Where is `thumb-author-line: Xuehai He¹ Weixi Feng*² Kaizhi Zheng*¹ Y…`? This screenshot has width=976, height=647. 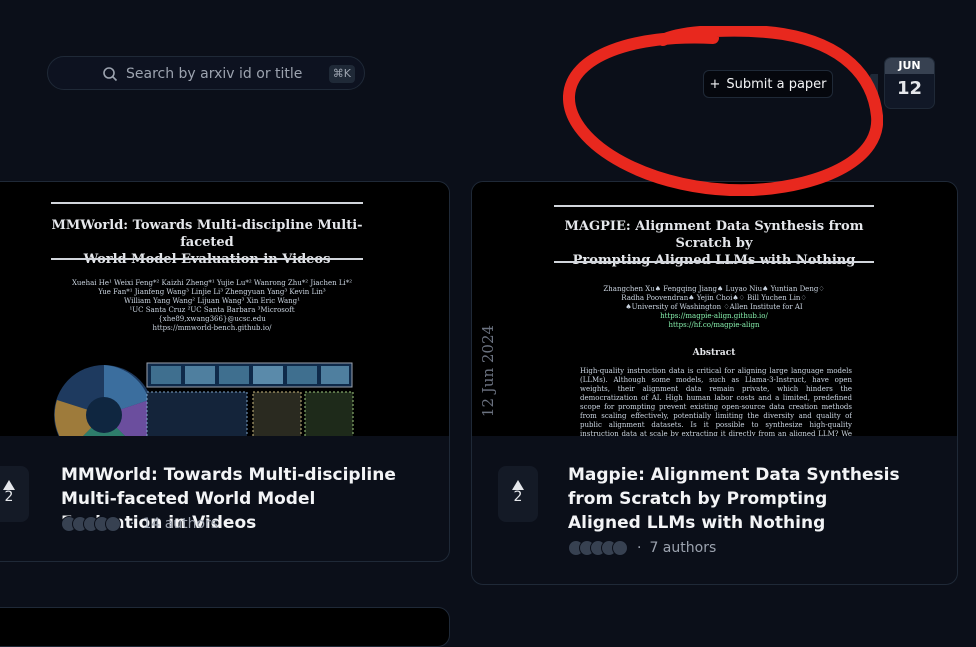
thumb-author-line: Xuehai He¹ Weixi Feng*² Kaizhi Zheng*¹ Y… is located at coordinates (212, 283).